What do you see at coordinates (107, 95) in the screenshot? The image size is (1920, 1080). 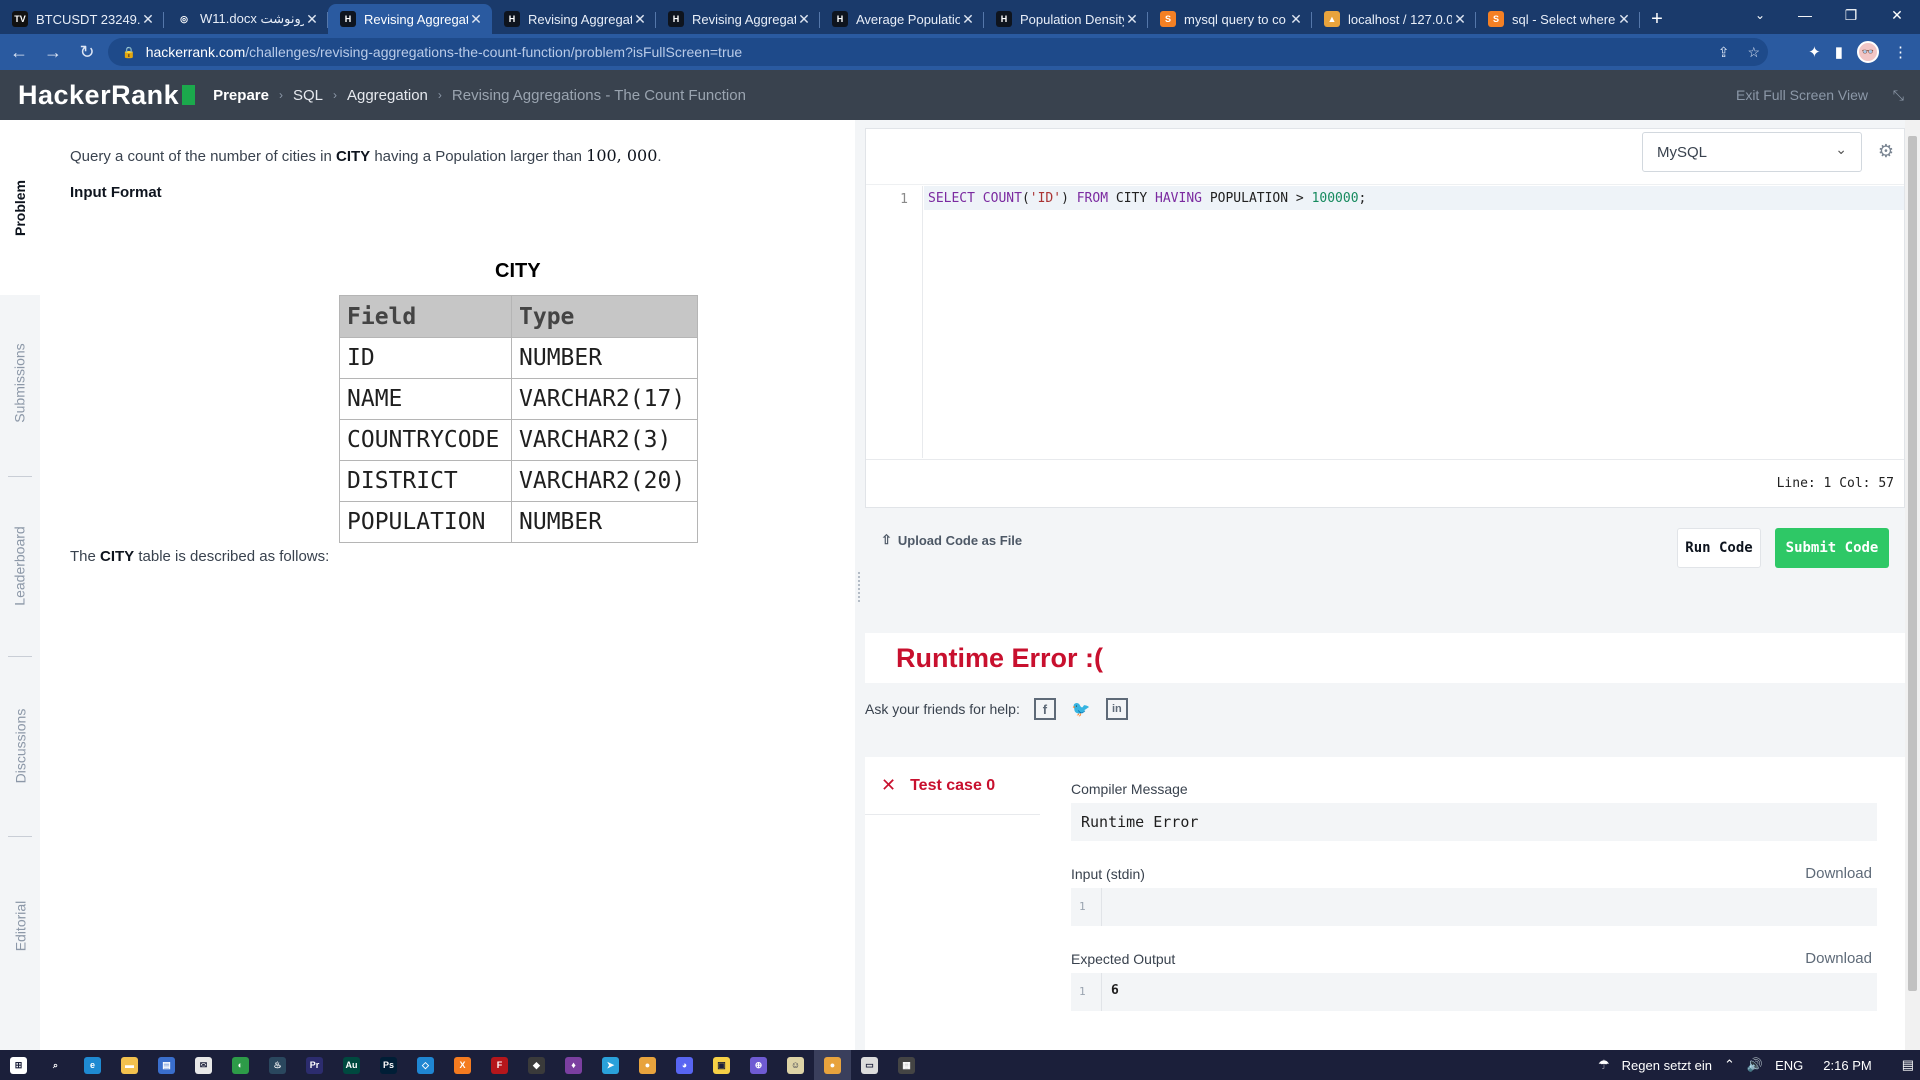 I see `hackerrank-logo: HackerRank` at bounding box center [107, 95].